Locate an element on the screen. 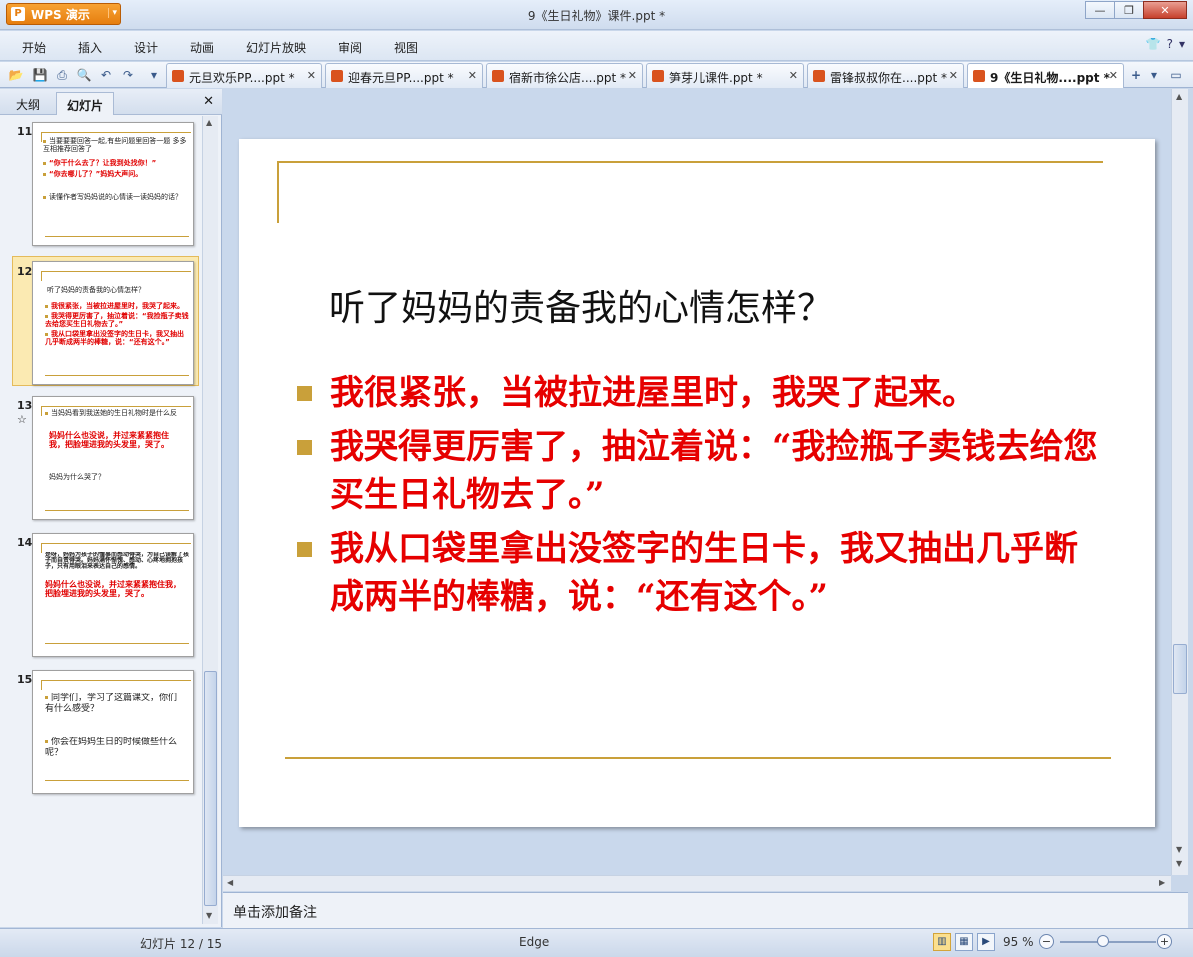  normal-view-icon: ▥ is located at coordinates (942, 942).